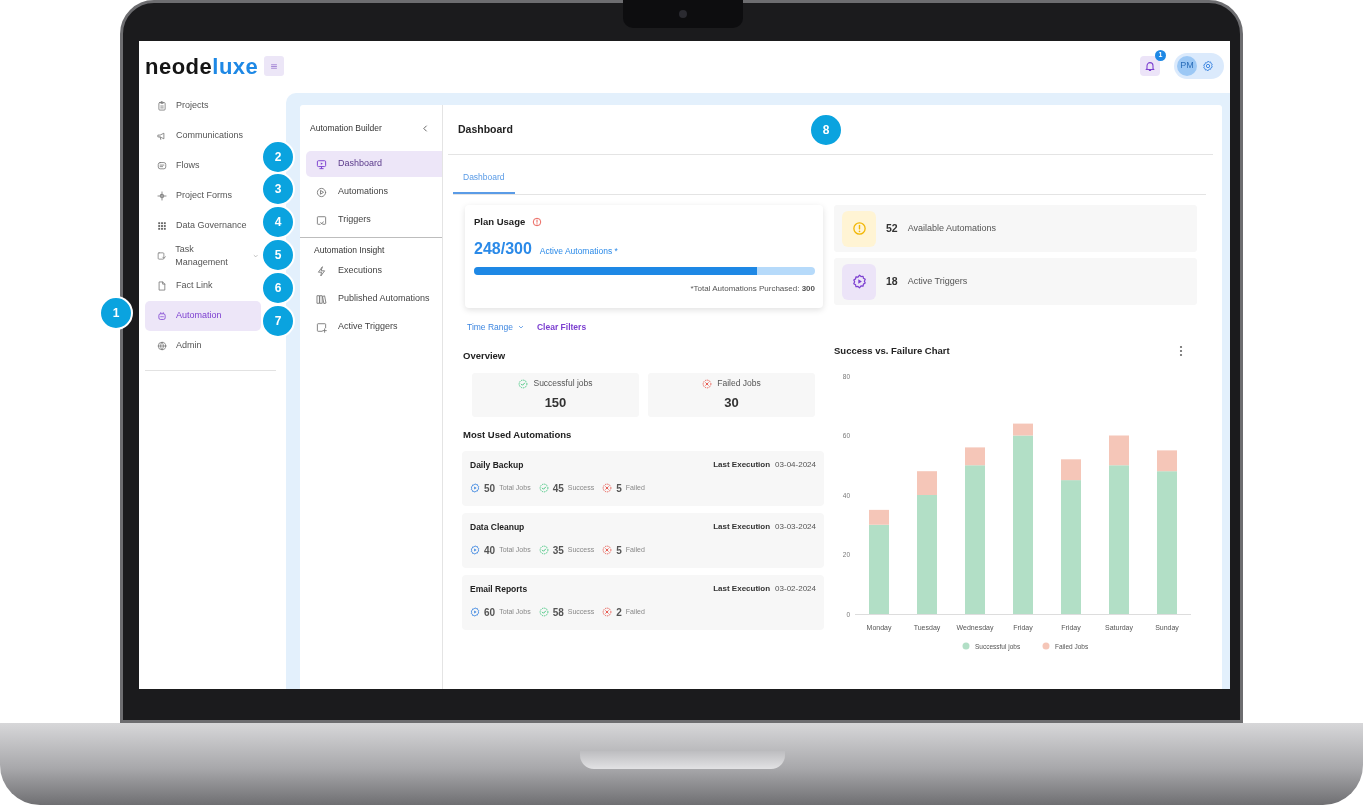 This screenshot has height=805, width=1363. What do you see at coordinates (1187, 66) in the screenshot?
I see `user-avatar: PM` at bounding box center [1187, 66].